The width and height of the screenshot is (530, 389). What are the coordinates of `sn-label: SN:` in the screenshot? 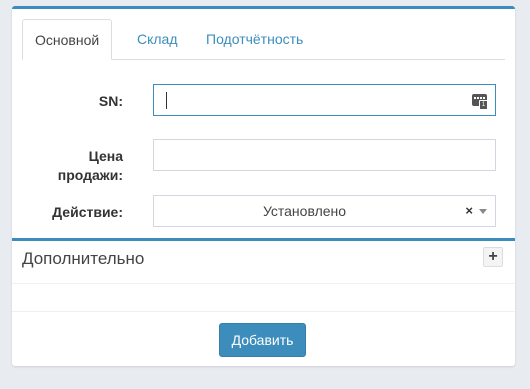 It's located at (110, 101).